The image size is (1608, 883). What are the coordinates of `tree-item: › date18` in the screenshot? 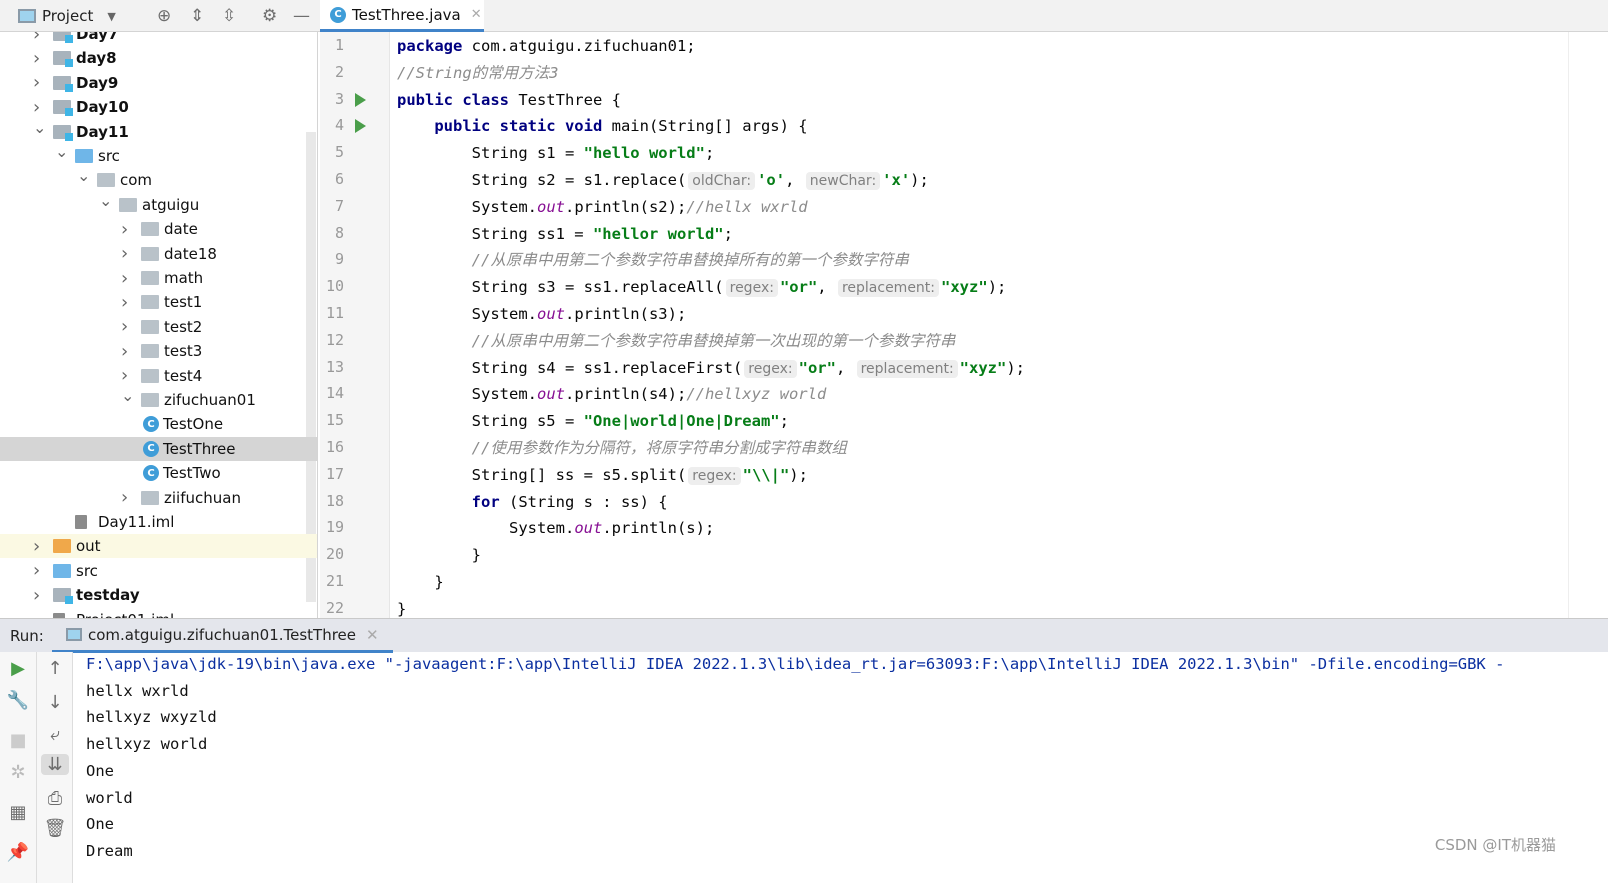 It's located at (158, 254).